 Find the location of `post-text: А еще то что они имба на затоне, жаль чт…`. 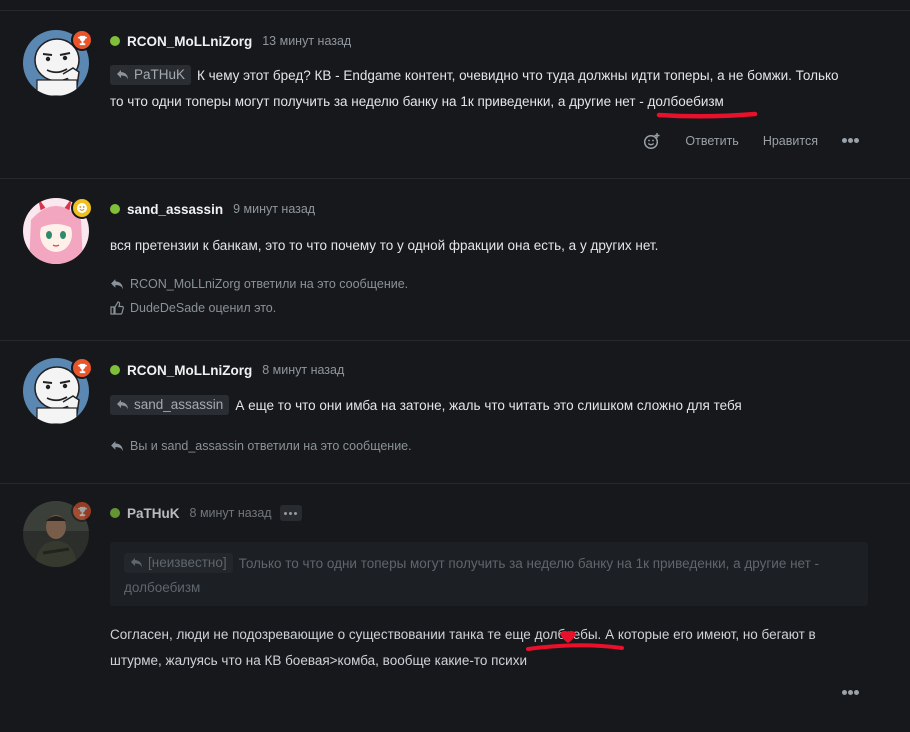

post-text: А еще то что они имба на затоне, жаль чт… is located at coordinates (488, 405).